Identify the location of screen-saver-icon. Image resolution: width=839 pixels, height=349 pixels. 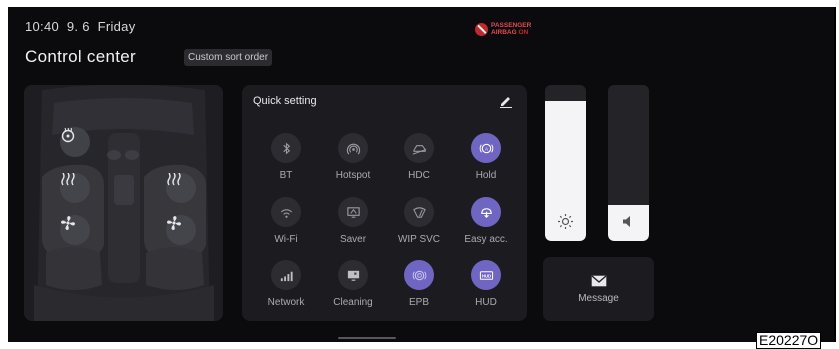
(353, 212).